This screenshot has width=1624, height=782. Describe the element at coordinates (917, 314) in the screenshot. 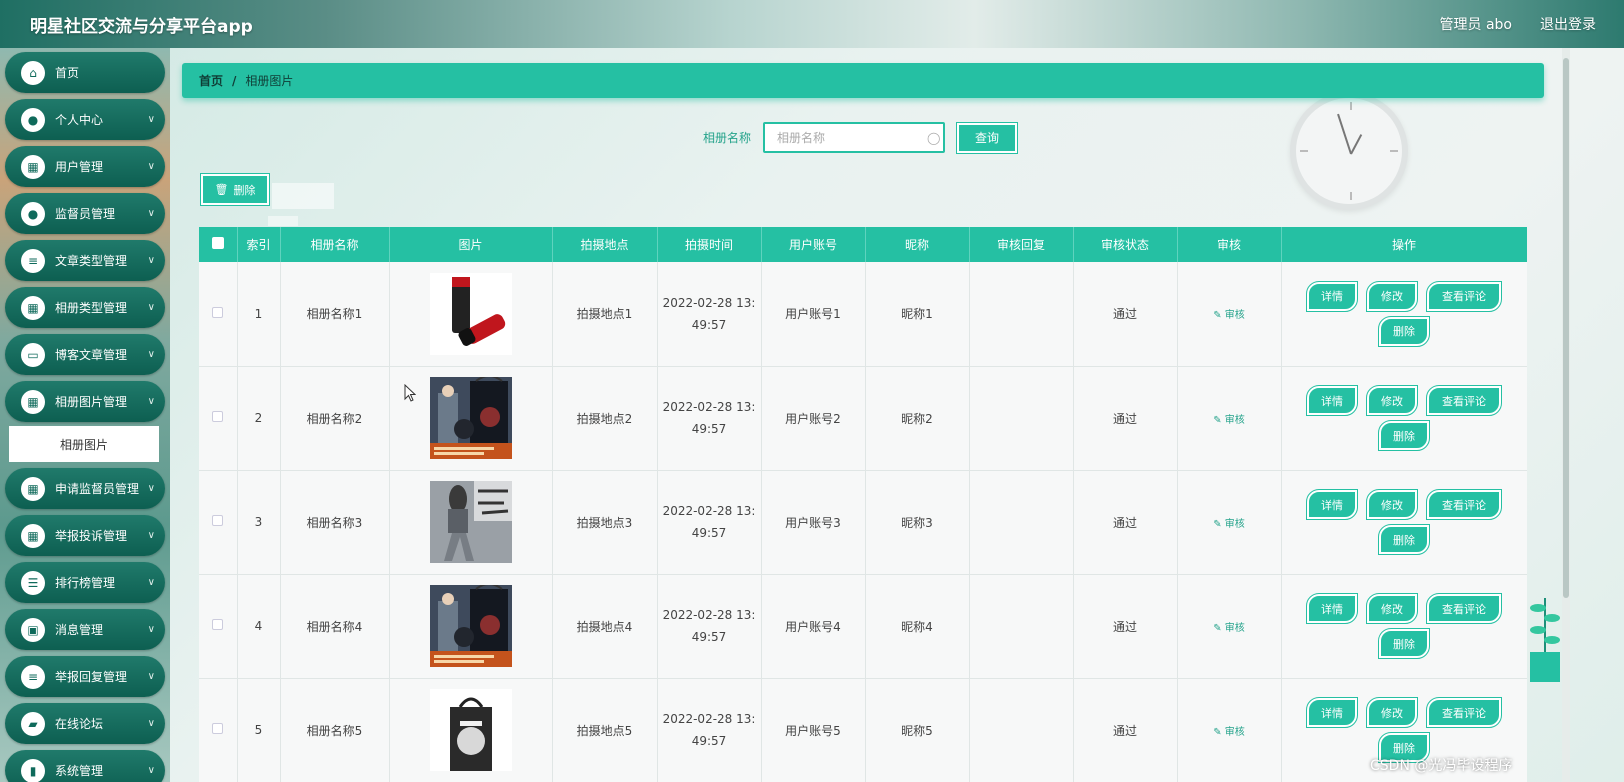

I see `cell-nickname: 昵称1` at that location.